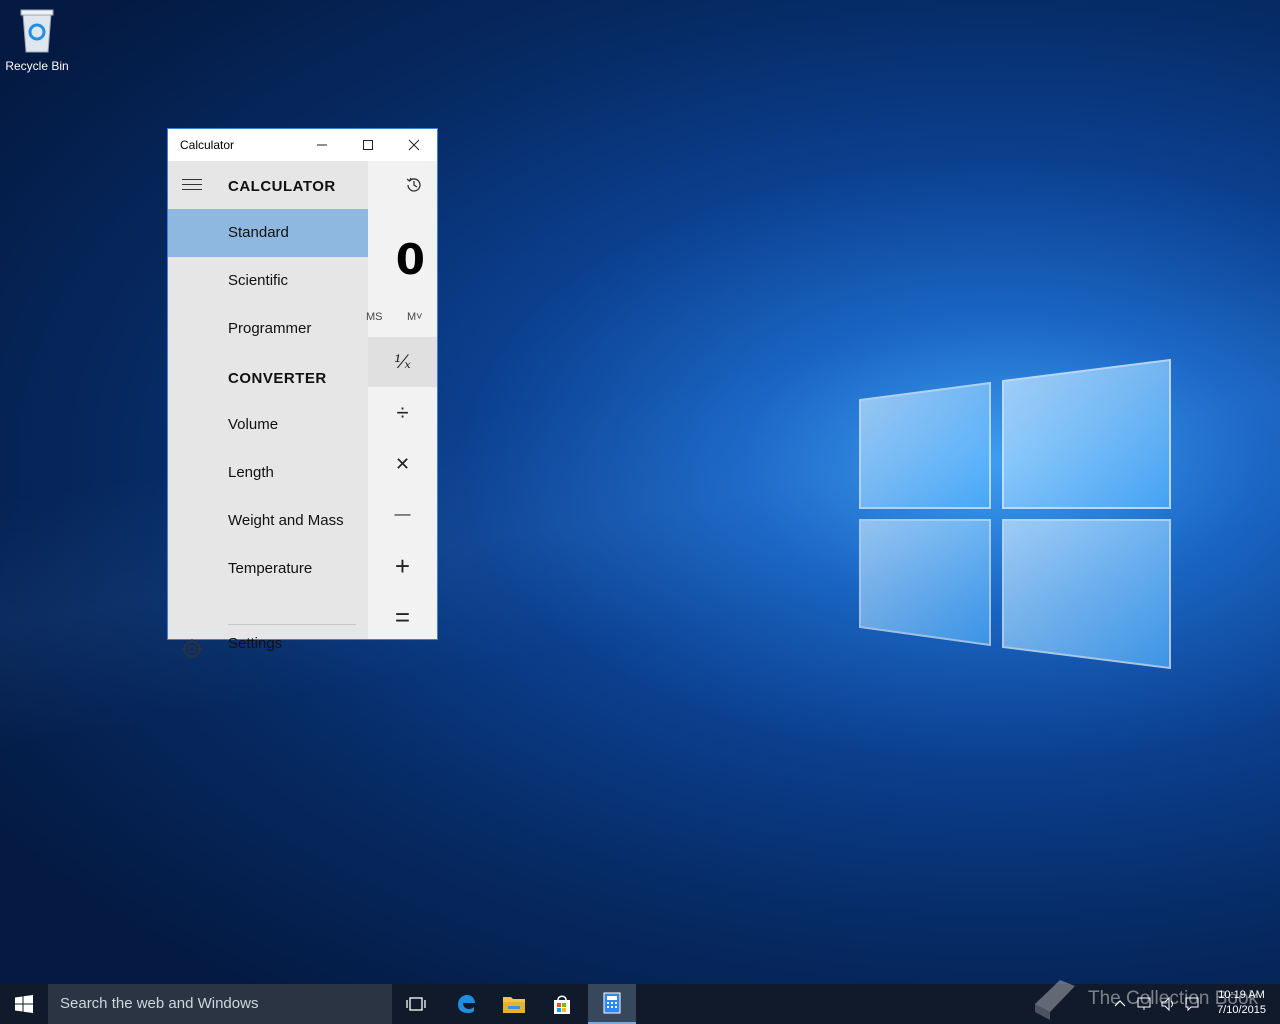 The image size is (1280, 1024). Describe the element at coordinates (414, 185) in the screenshot. I see `history-icon` at that location.